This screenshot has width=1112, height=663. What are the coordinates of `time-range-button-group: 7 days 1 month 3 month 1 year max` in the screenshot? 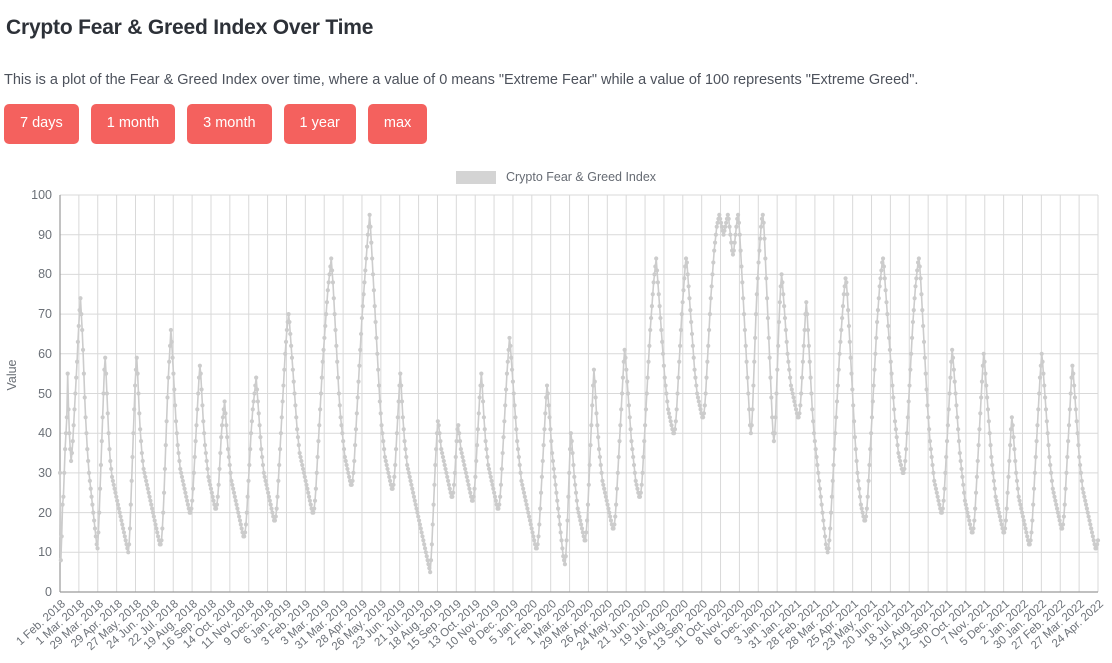 It's located at (216, 124).